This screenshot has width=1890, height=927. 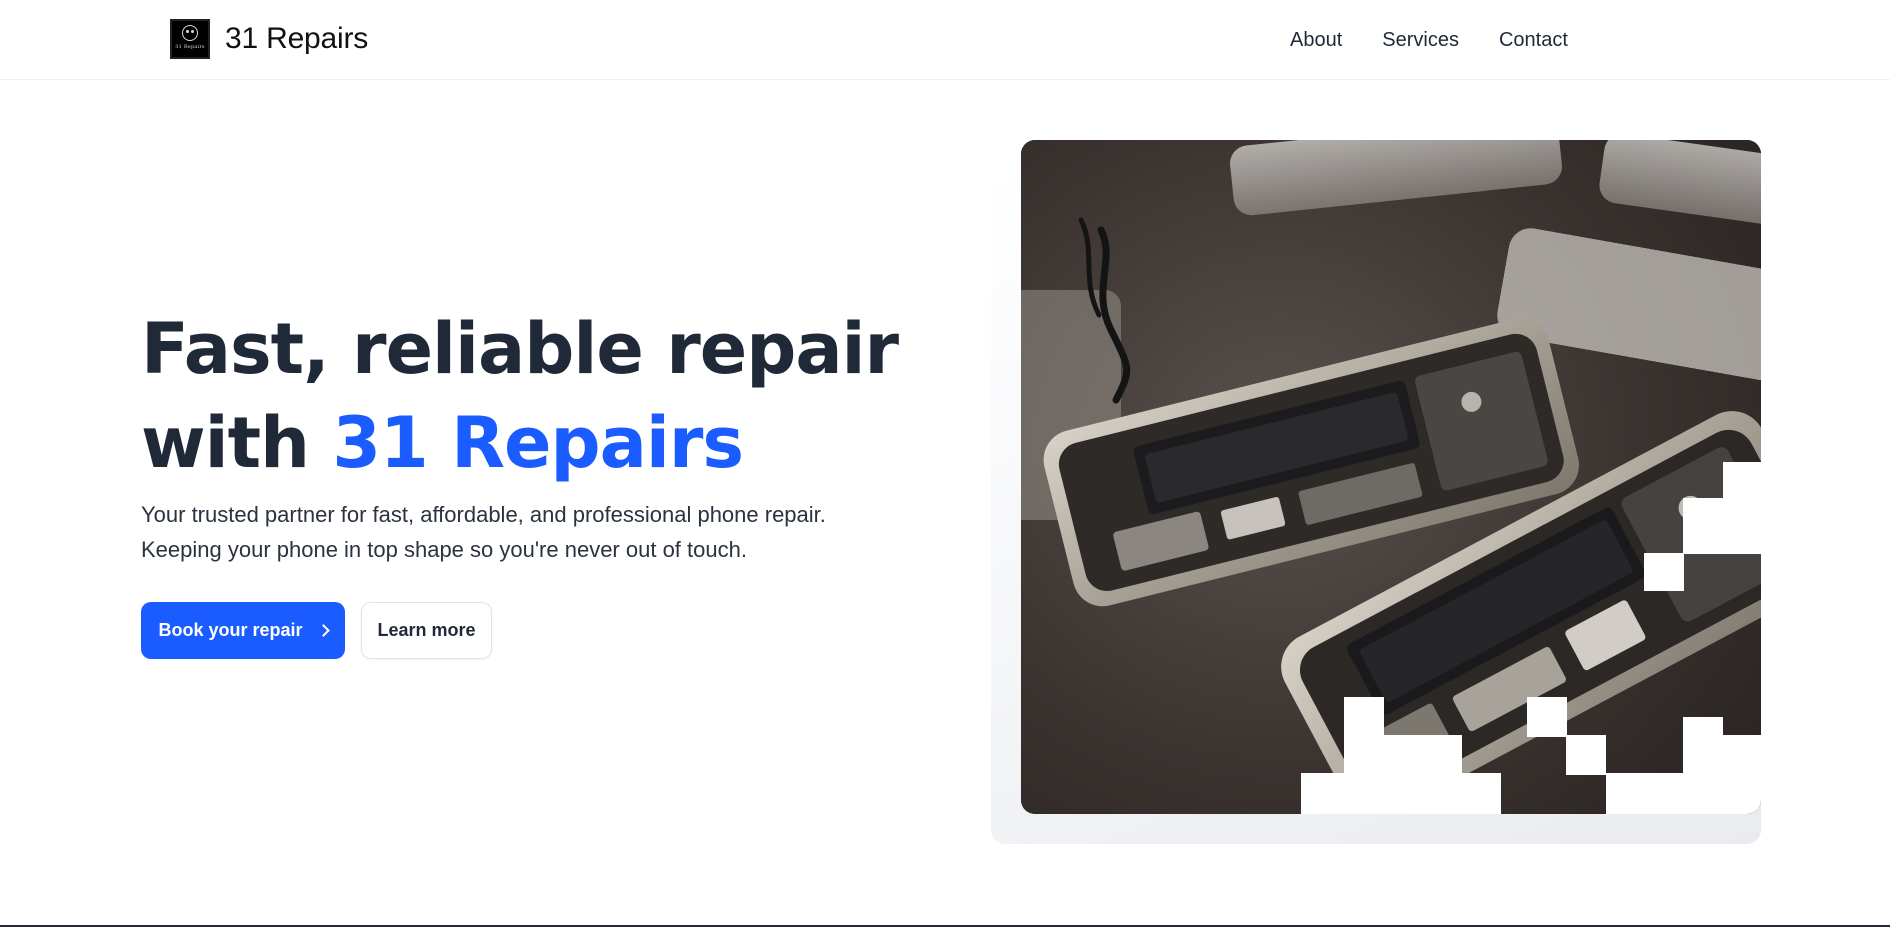 I want to click on nav-link-about: About, so click(x=1316, y=40).